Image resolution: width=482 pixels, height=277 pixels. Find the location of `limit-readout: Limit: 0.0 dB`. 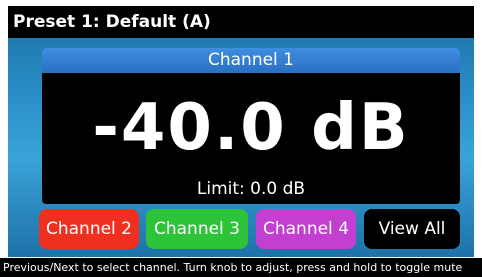

limit-readout: Limit: 0.0 dB is located at coordinates (251, 189).